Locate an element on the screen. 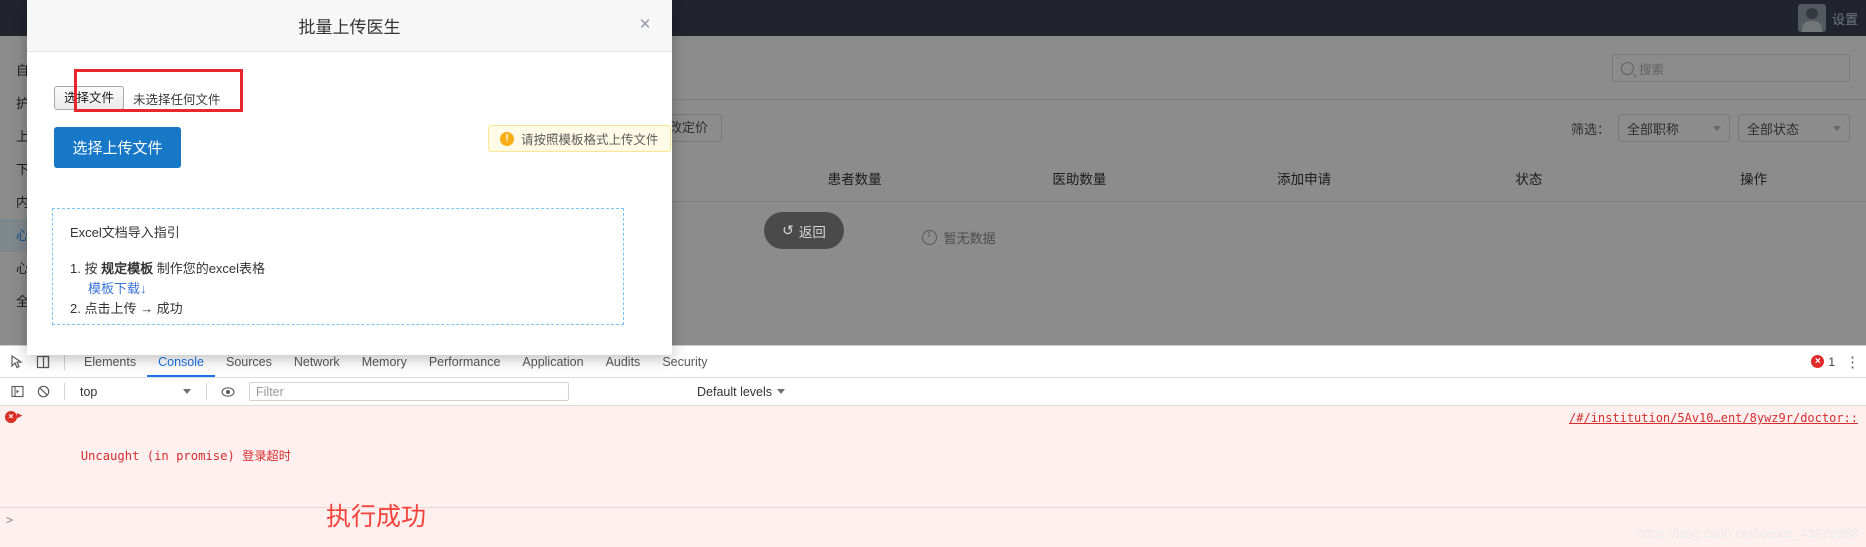 Image resolution: width=1866 pixels, height=547 pixels. toolbar-divider is located at coordinates (64, 361).